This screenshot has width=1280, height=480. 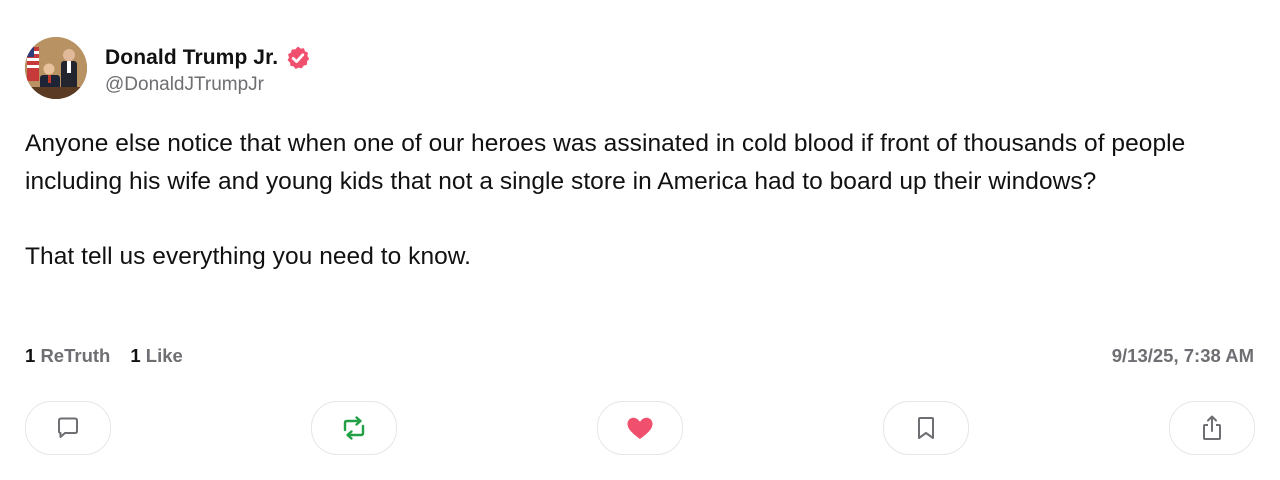 I want to click on share-icon, so click(x=1212, y=428).